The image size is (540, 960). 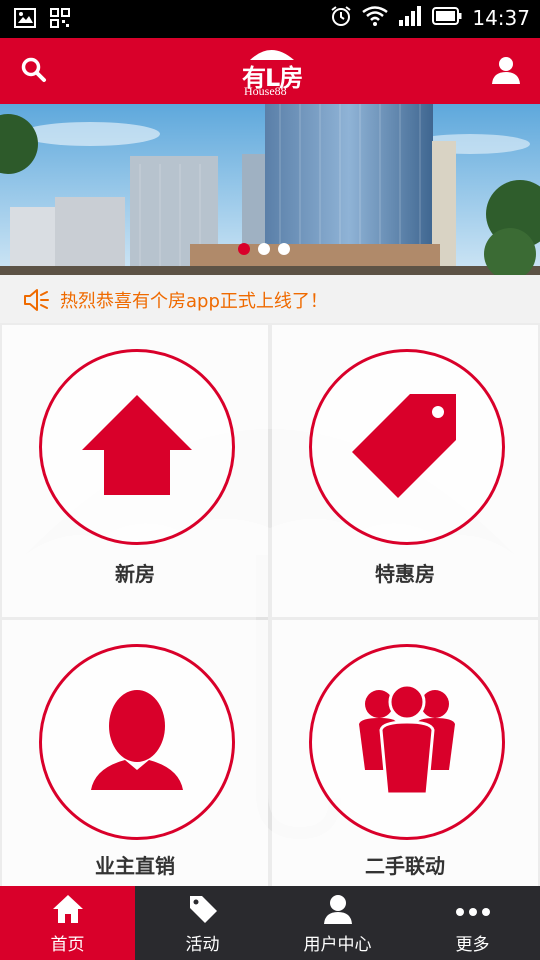 What do you see at coordinates (407, 741) in the screenshot?
I see `group-icon` at bounding box center [407, 741].